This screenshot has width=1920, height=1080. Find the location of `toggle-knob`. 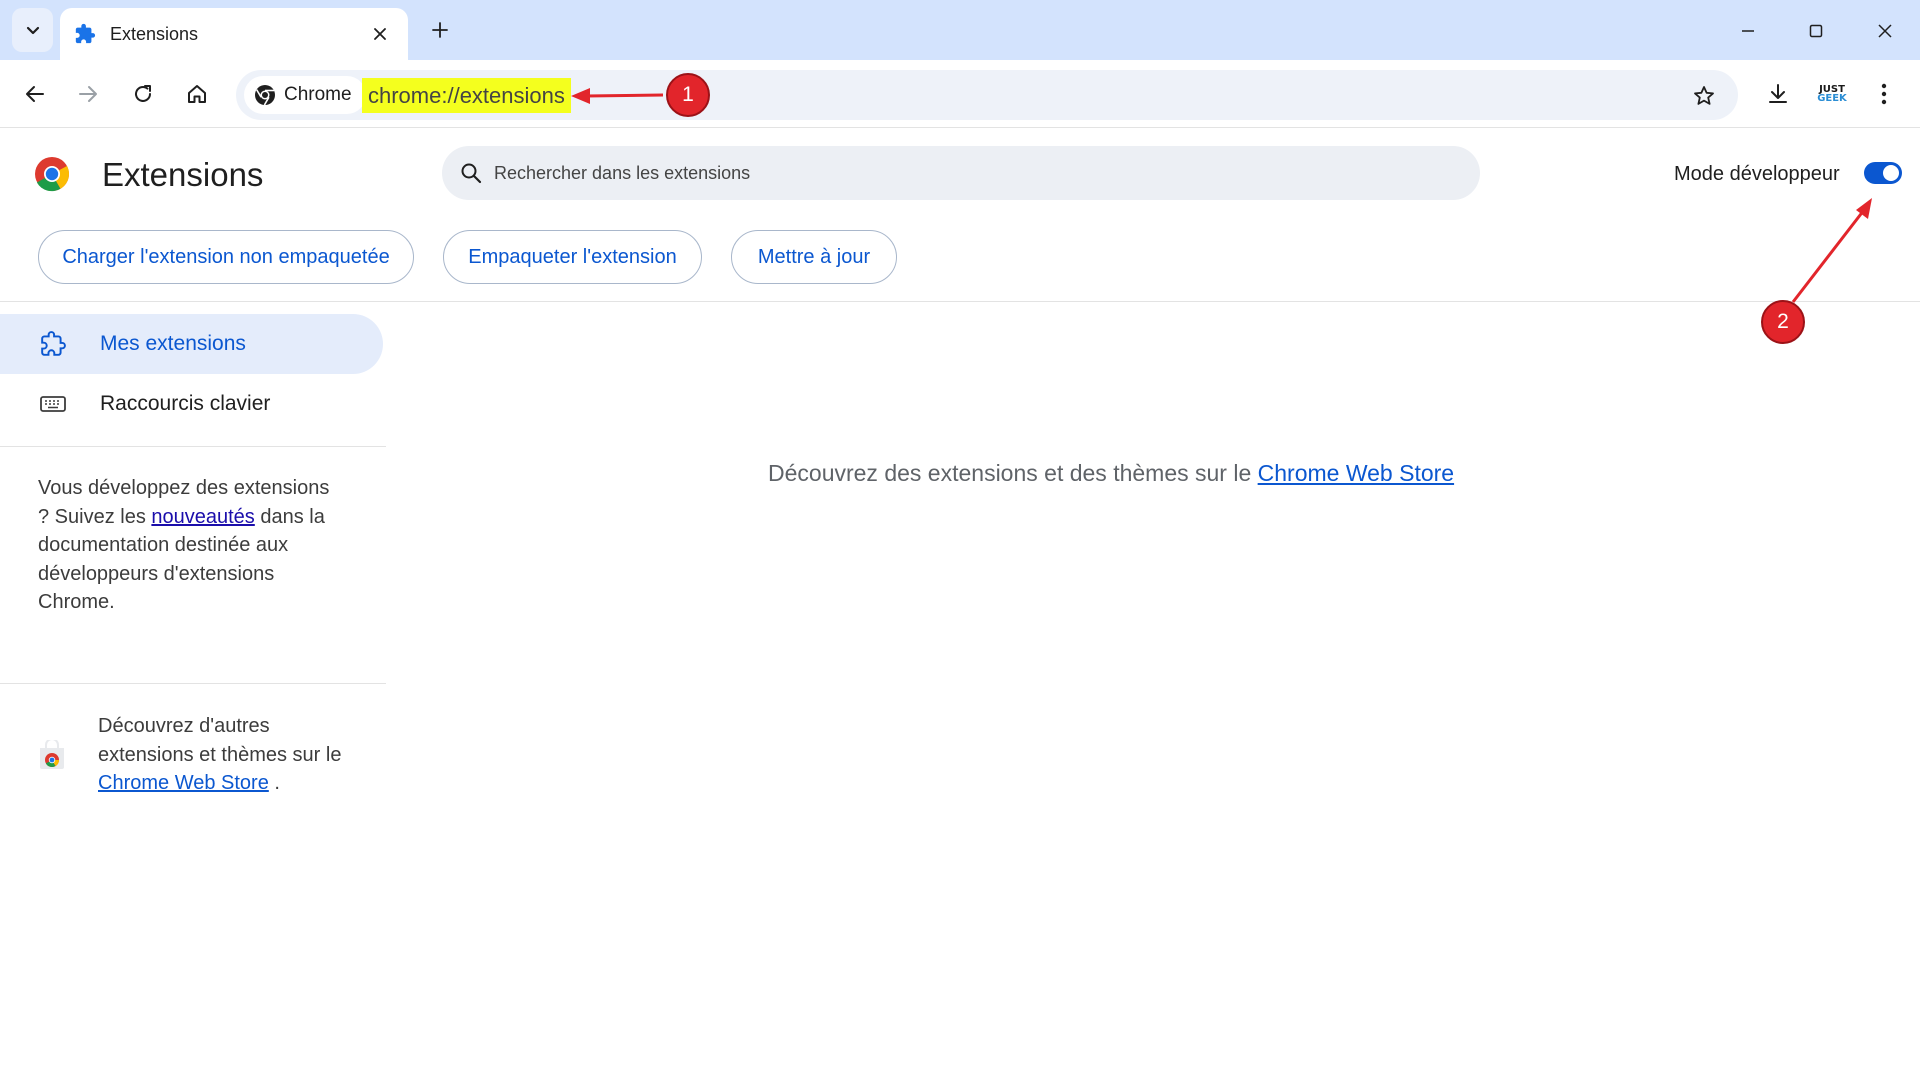

toggle-knob is located at coordinates (1891, 173).